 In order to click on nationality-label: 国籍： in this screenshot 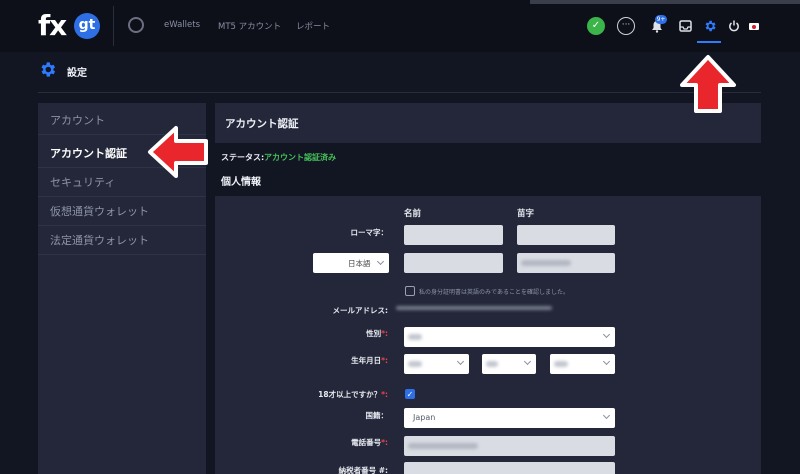, I will do `click(377, 415)`.